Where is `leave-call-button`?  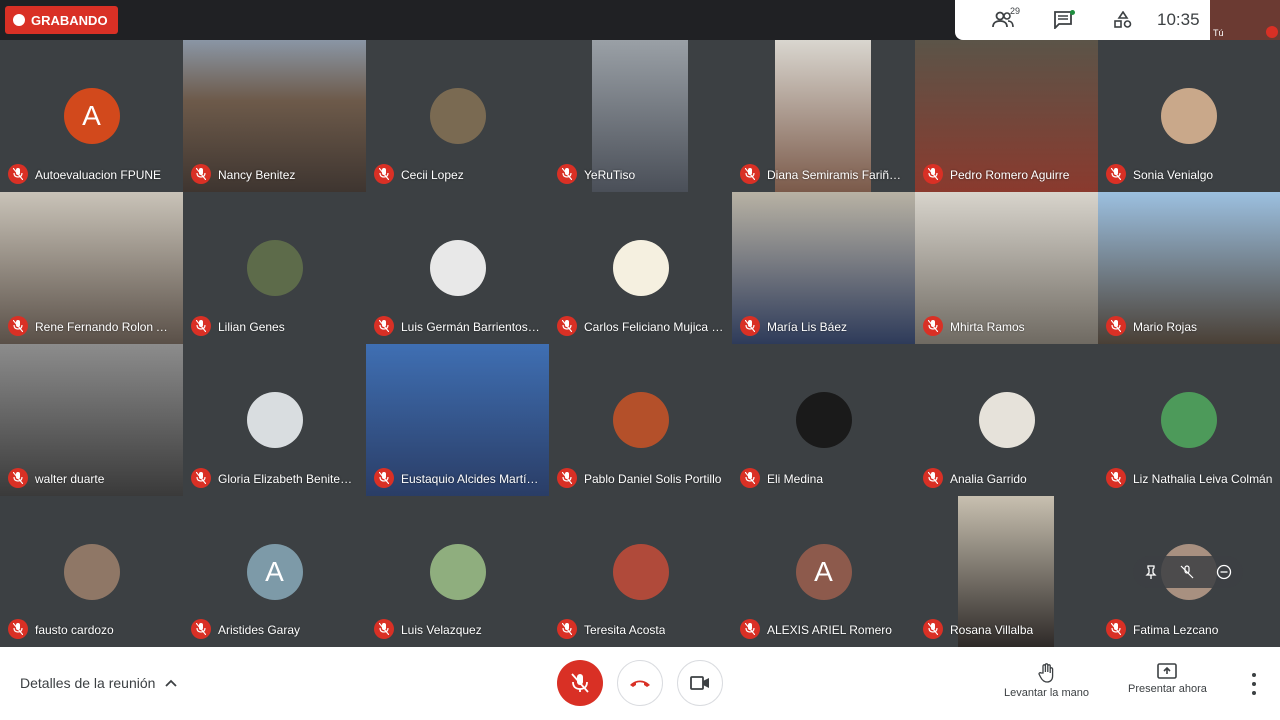 leave-call-button is located at coordinates (640, 683).